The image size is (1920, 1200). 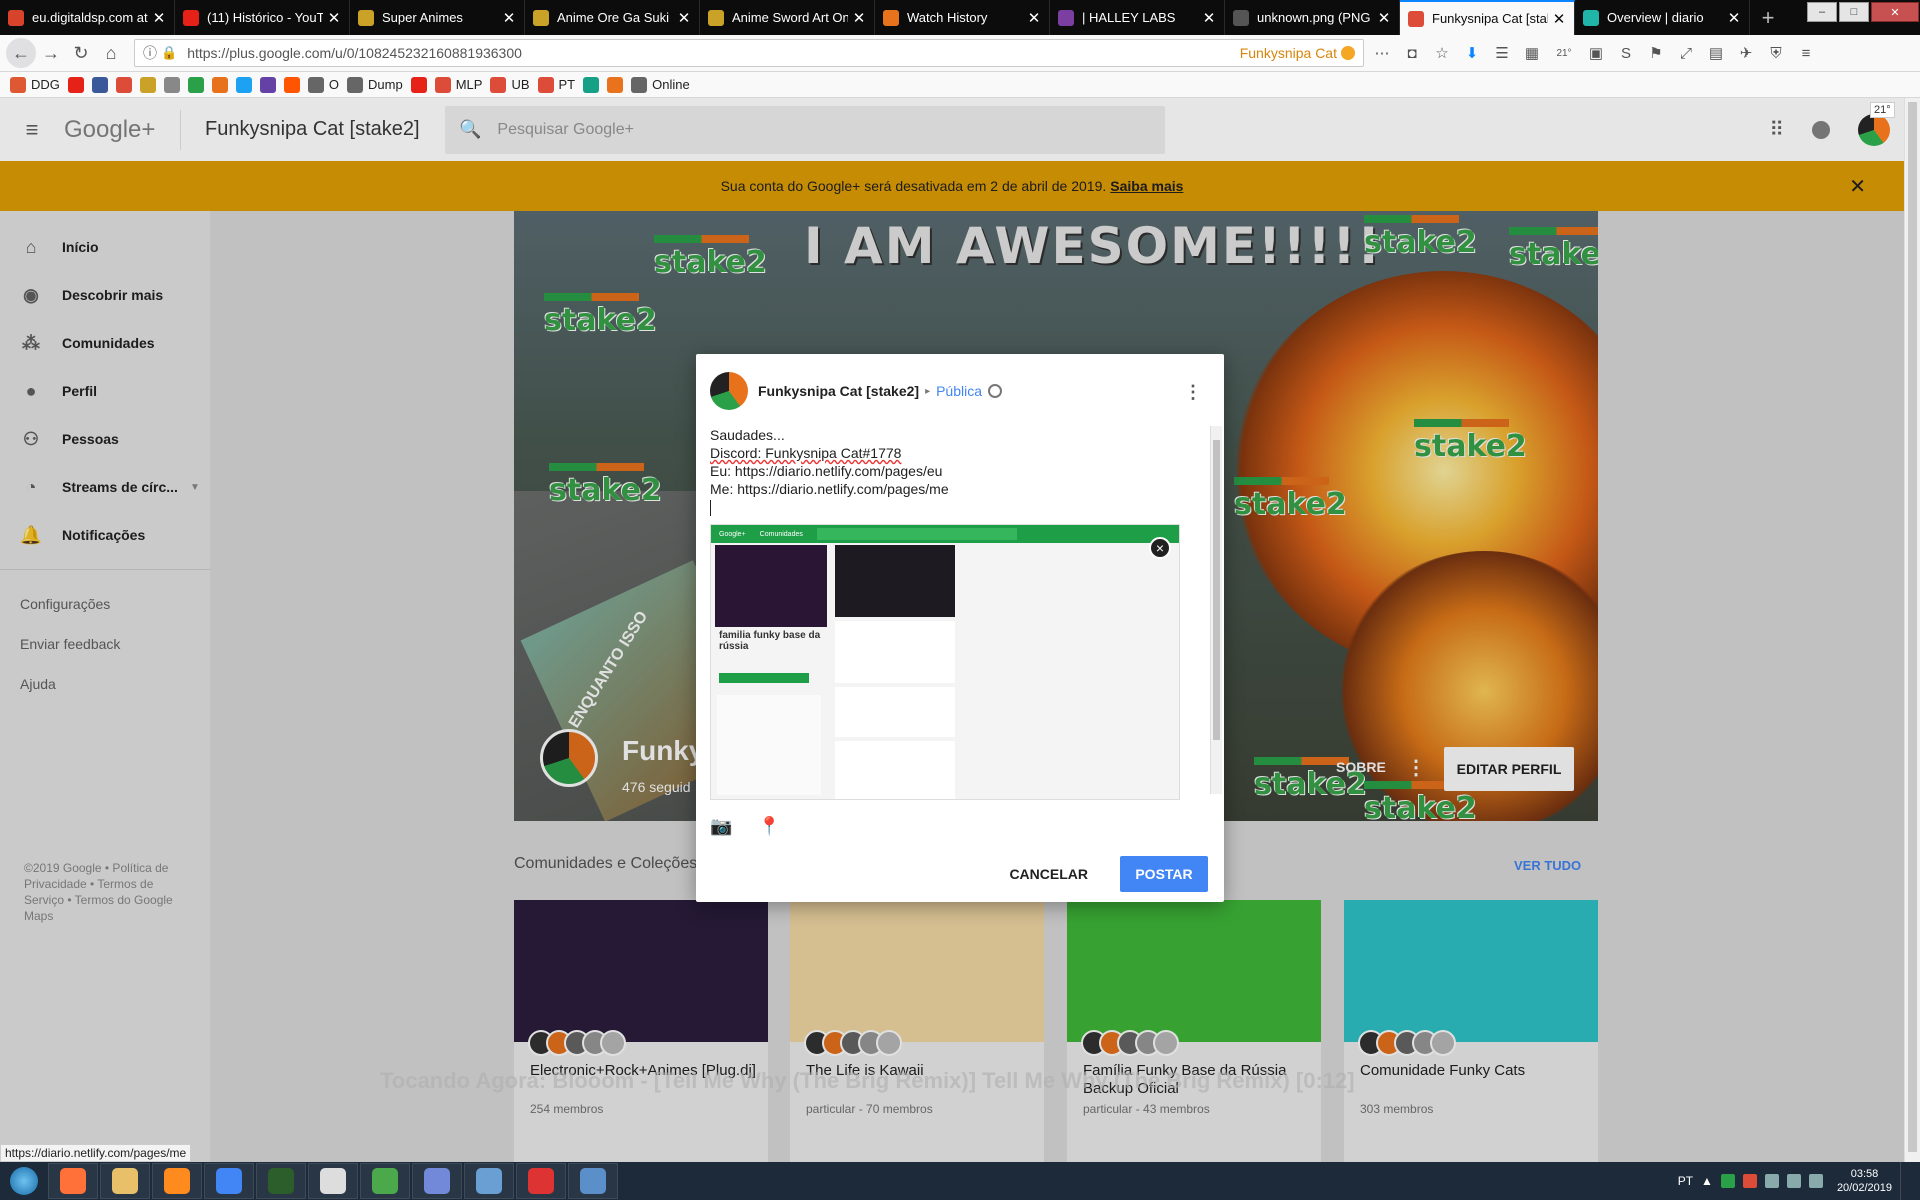 What do you see at coordinates (1164, 874) in the screenshot?
I see `post-button: POSTAR` at bounding box center [1164, 874].